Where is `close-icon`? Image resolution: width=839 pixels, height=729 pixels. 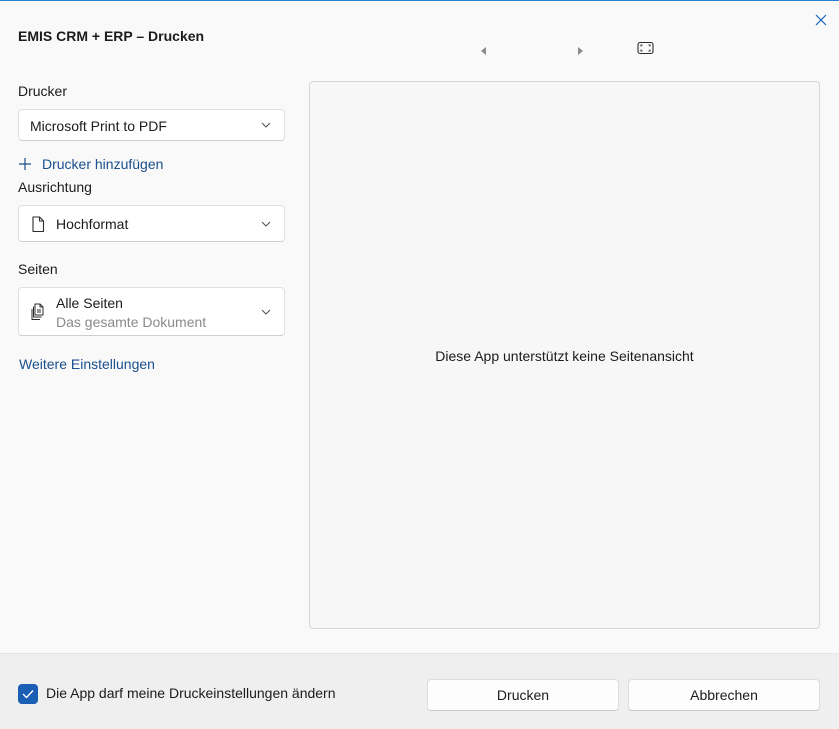
close-icon is located at coordinates (821, 20).